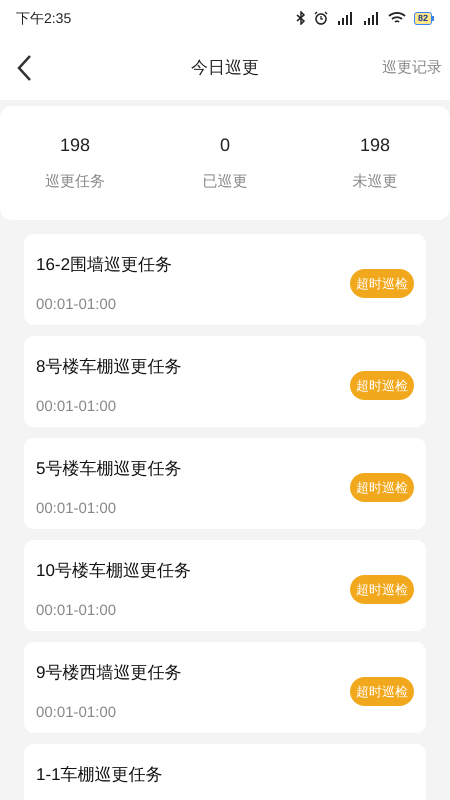 This screenshot has height=800, width=450. Describe the element at coordinates (109, 673) in the screenshot. I see `task-title: 9号楼西墙巡更任务` at that location.